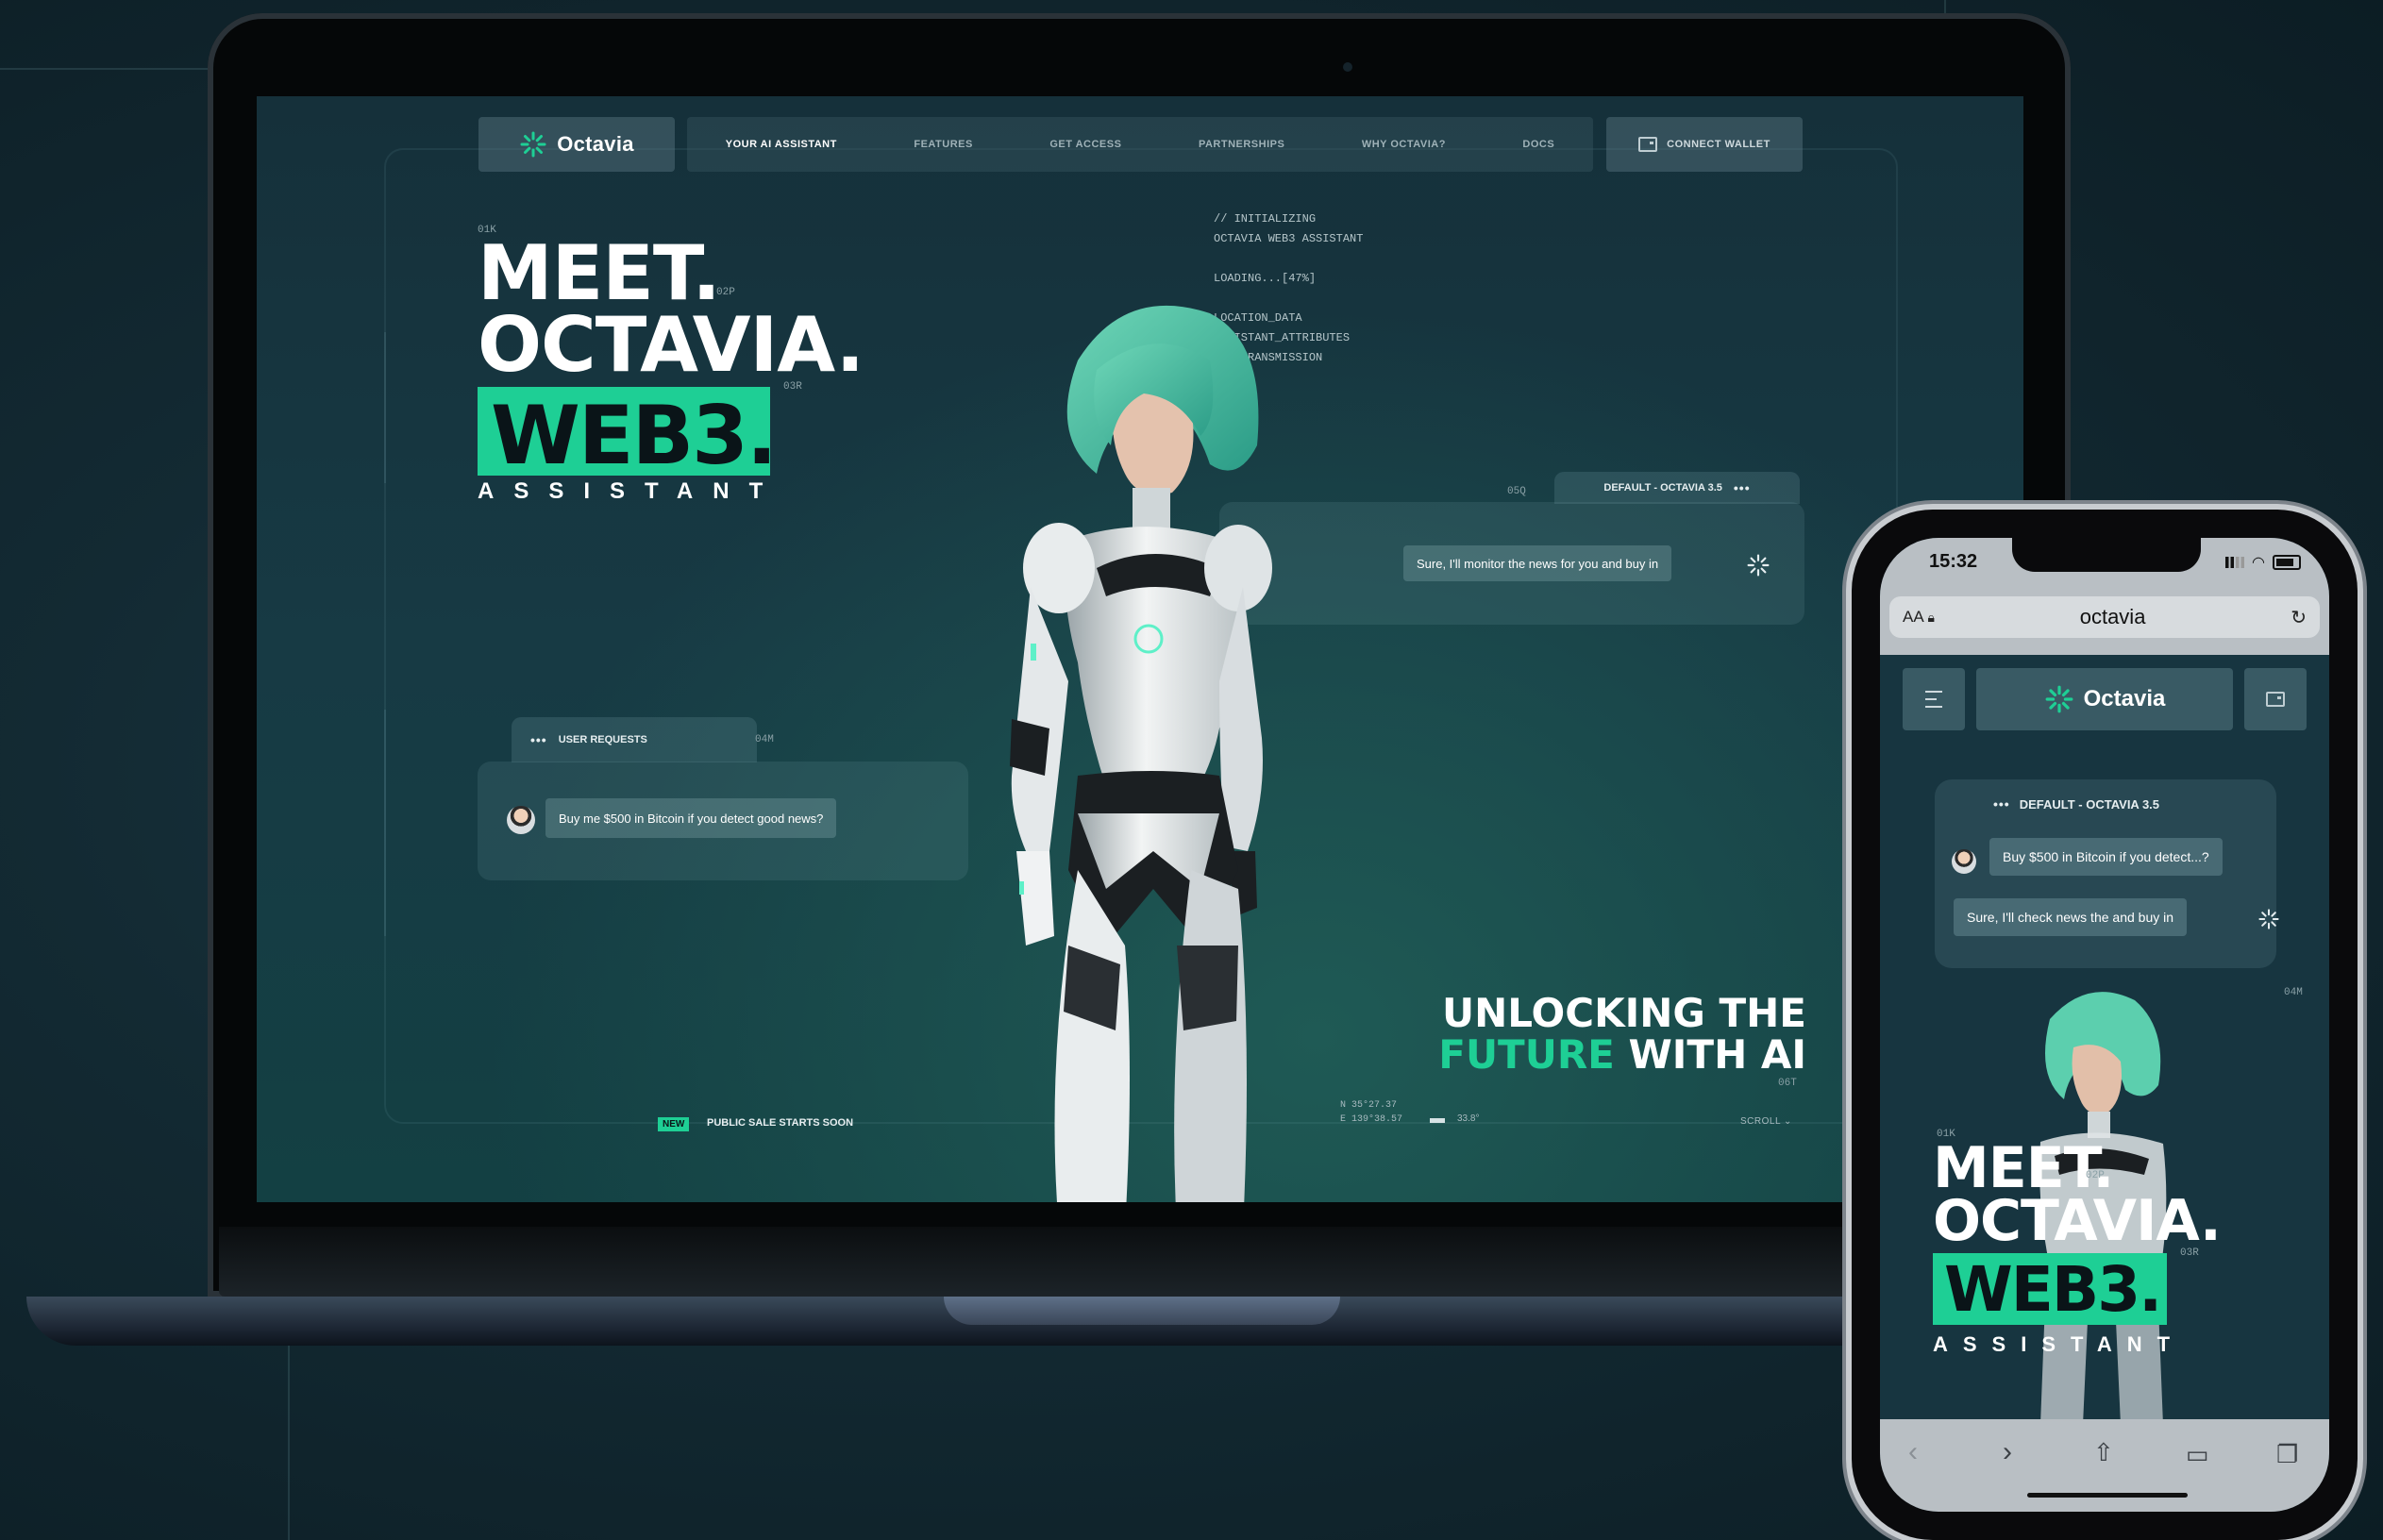 This screenshot has height=1540, width=2383. Describe the element at coordinates (671, 345) in the screenshot. I see `hero-line-octavia: OCTAVIA.` at that location.